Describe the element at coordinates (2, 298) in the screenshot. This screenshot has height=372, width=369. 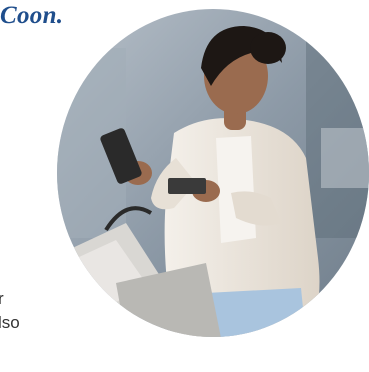
I see `body-text-fragment-1: r` at that location.